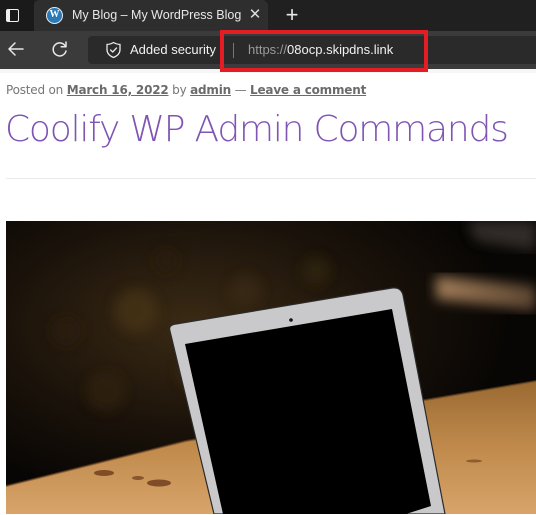 Image resolution: width=536 pixels, height=515 pixels. I want to click on shield-check-icon, so click(113, 50).